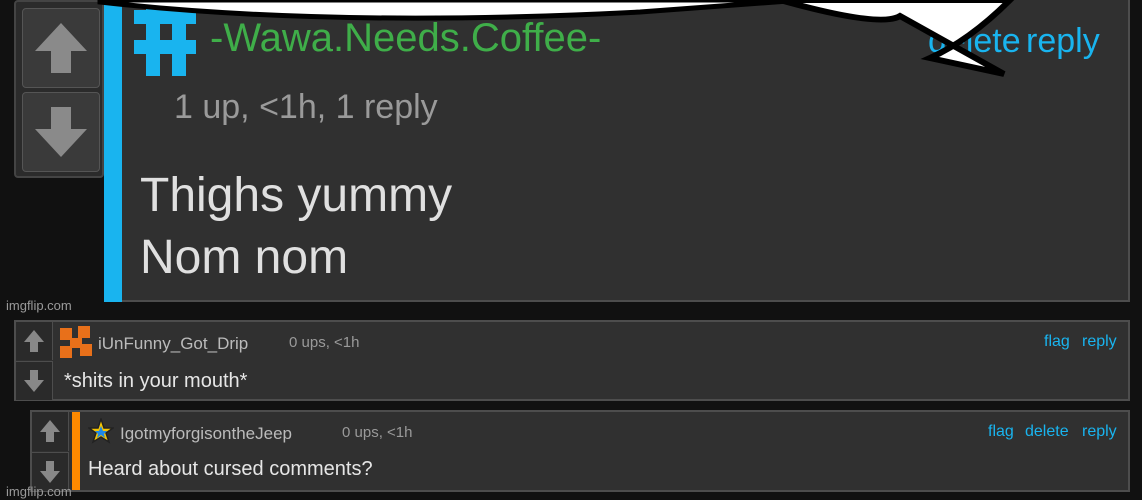 Image resolution: width=1142 pixels, height=500 pixels. Describe the element at coordinates (306, 107) in the screenshot. I see `big-comment-meta: 1 up, <1h, 1 reply` at that location.